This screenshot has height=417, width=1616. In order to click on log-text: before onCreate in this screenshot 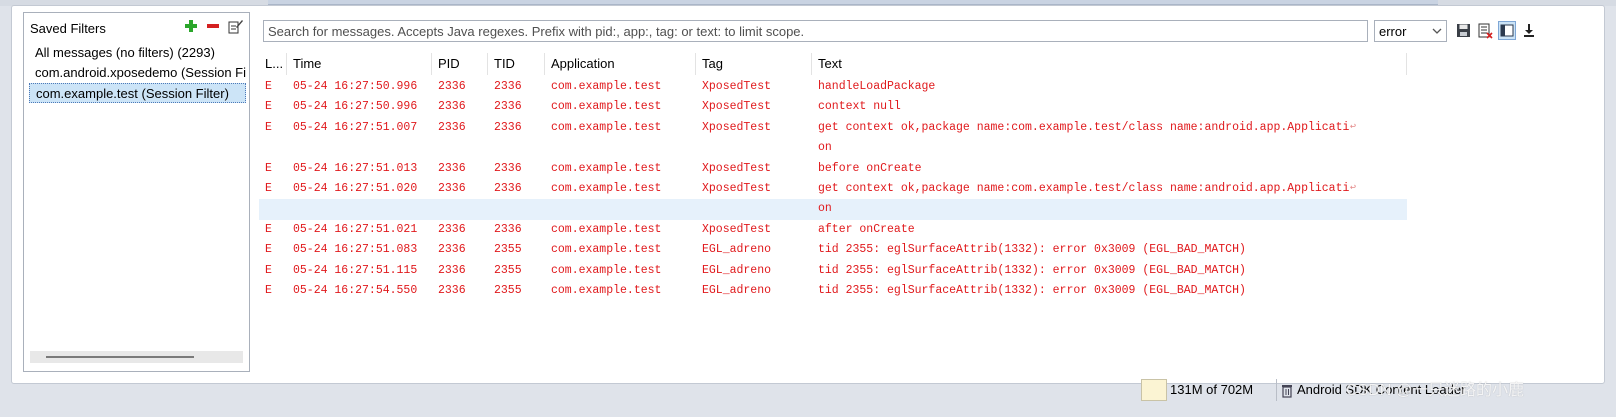, I will do `click(870, 168)`.